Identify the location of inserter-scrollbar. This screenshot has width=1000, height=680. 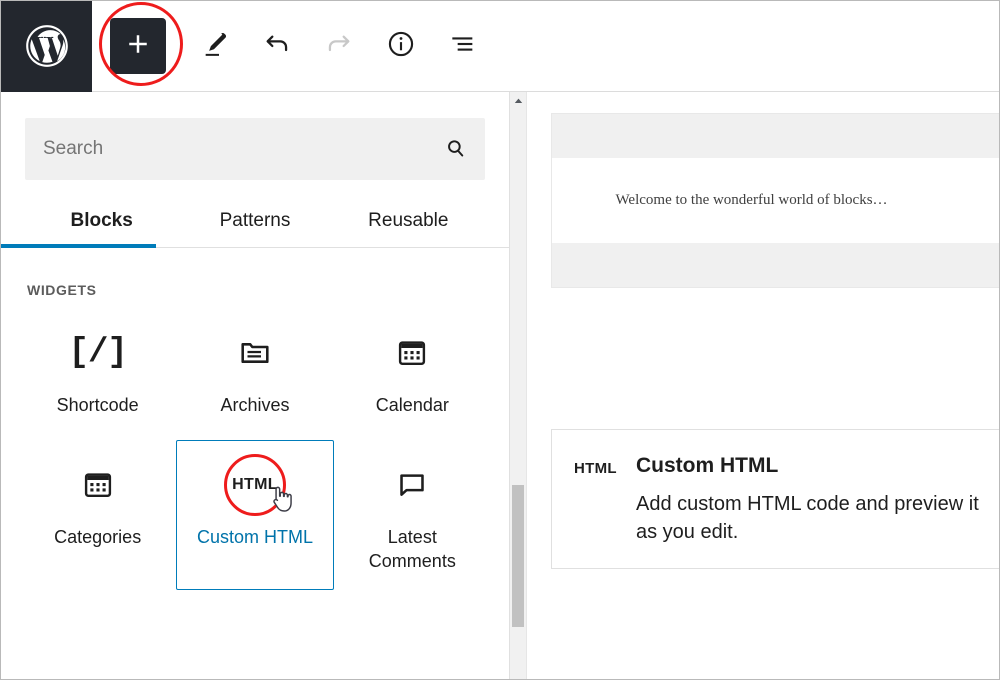
(518, 385).